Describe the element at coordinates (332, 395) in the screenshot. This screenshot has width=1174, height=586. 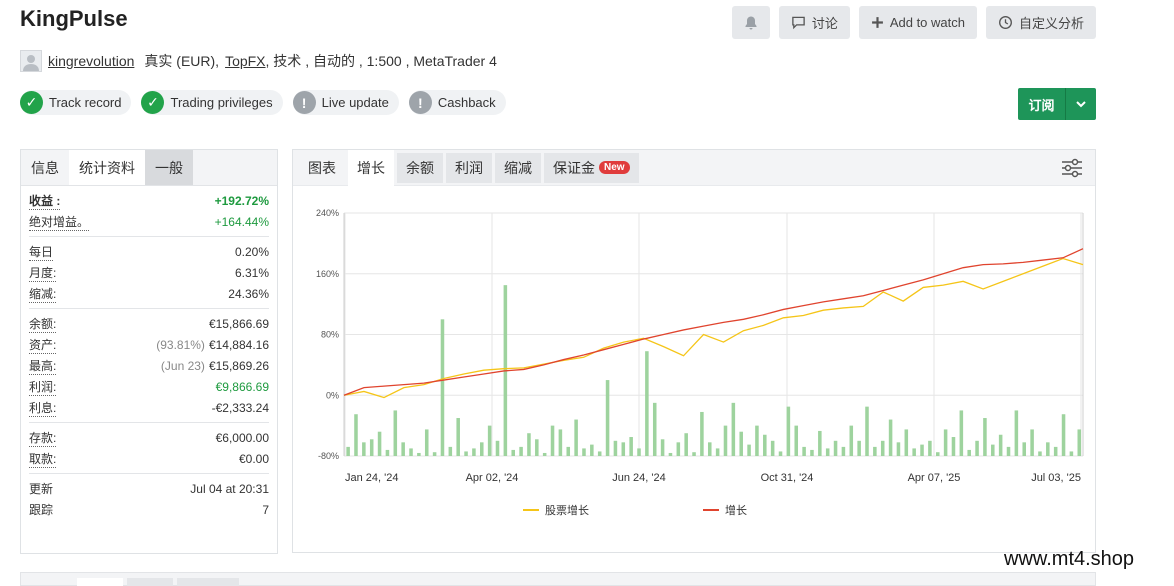
I see `y-tick-label: 0%` at that location.